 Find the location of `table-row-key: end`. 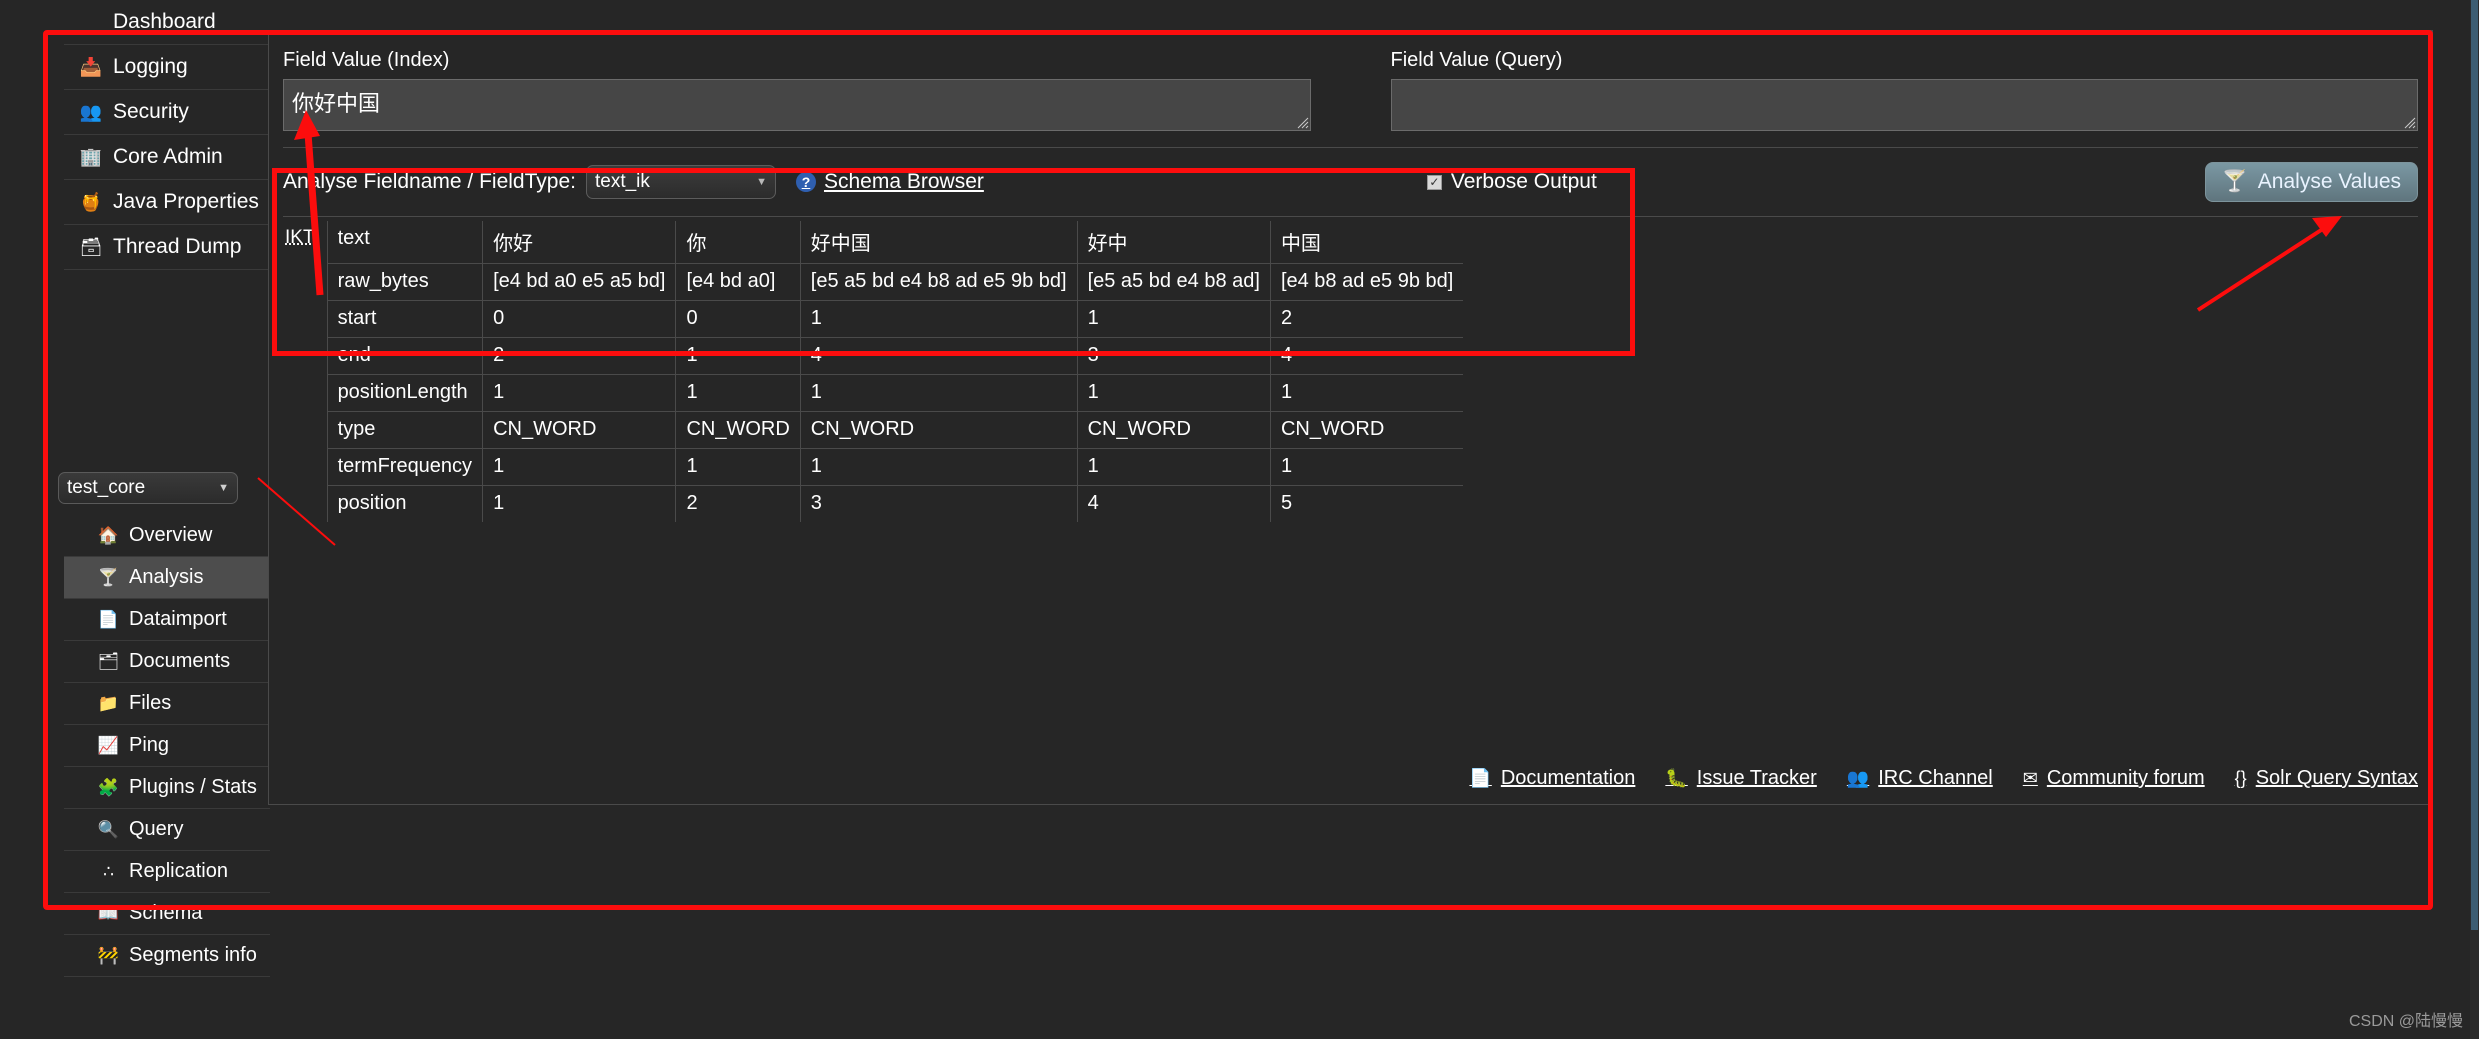

table-row-key: end is located at coordinates (405, 356).